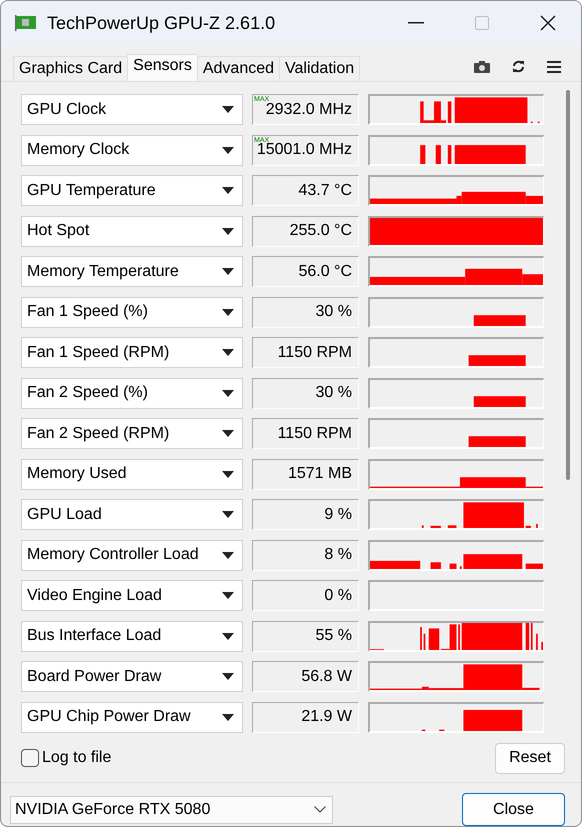 The image size is (582, 827). I want to click on camera-icon, so click(482, 66).